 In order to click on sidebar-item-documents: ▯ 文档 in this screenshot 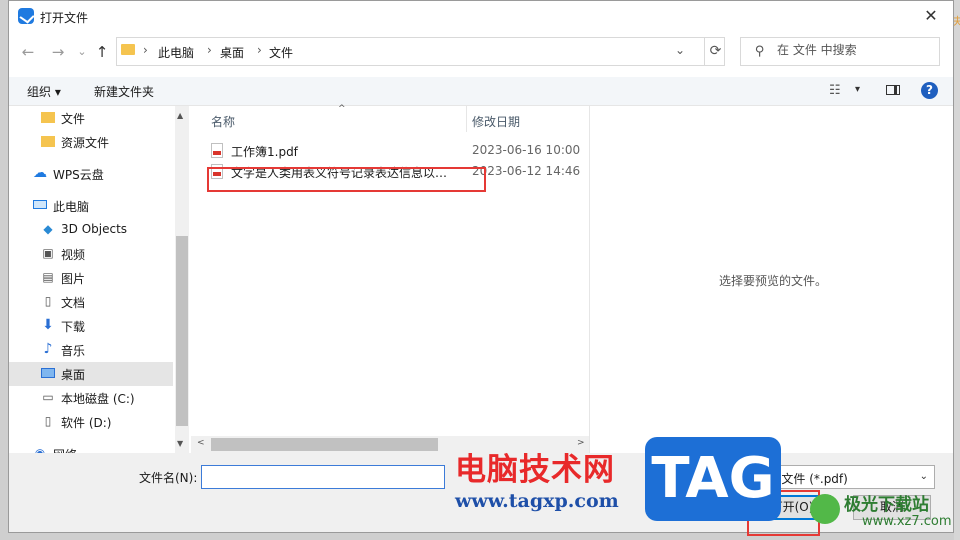, I will do `click(91, 302)`.